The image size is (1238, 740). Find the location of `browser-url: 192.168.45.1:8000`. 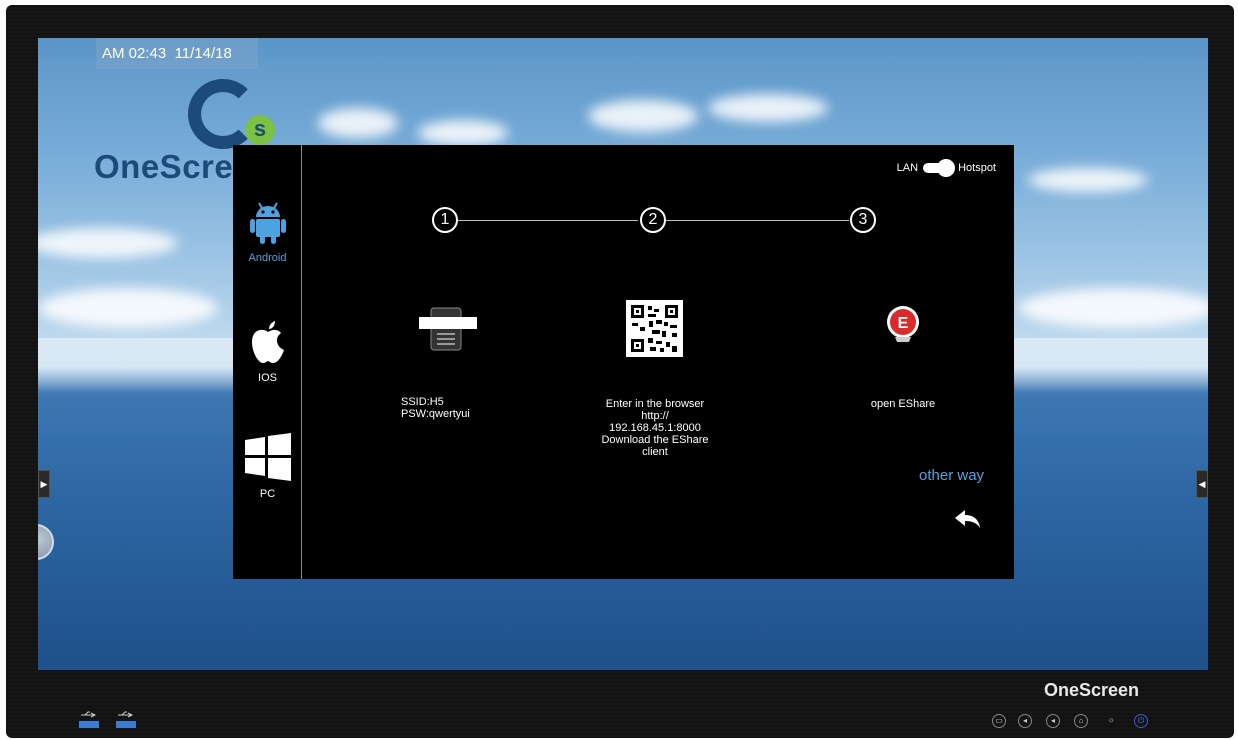

browser-url: 192.168.45.1:8000 is located at coordinates (655, 428).